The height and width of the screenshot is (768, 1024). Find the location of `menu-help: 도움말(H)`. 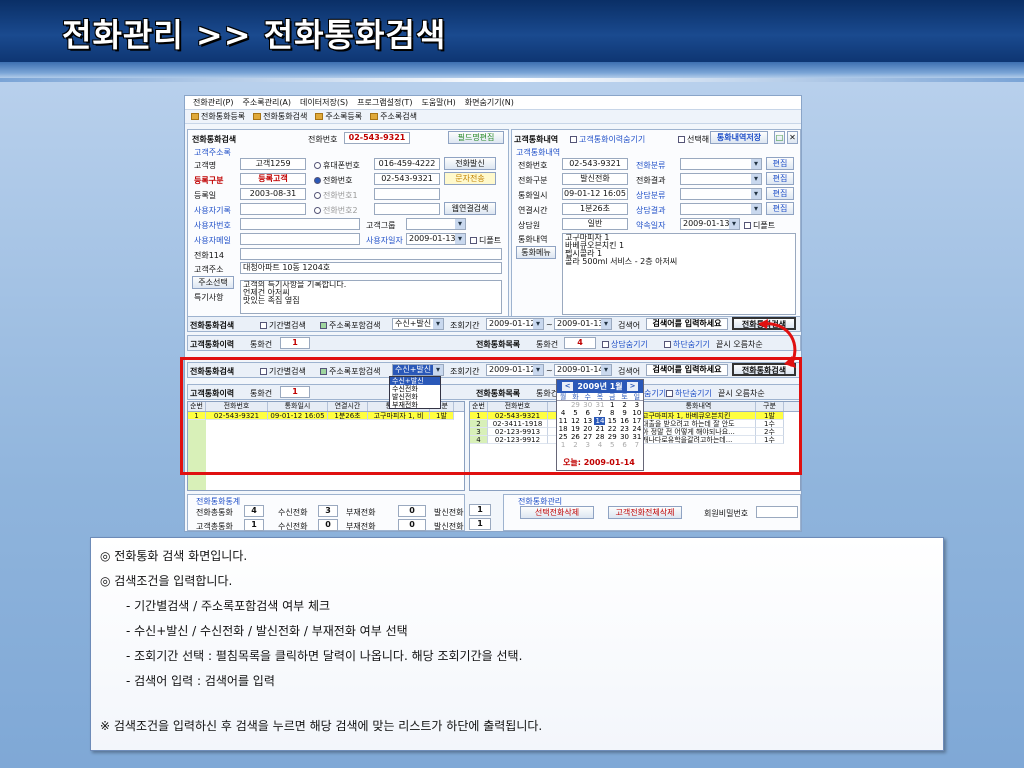

menu-help: 도움말(H) is located at coordinates (438, 102).